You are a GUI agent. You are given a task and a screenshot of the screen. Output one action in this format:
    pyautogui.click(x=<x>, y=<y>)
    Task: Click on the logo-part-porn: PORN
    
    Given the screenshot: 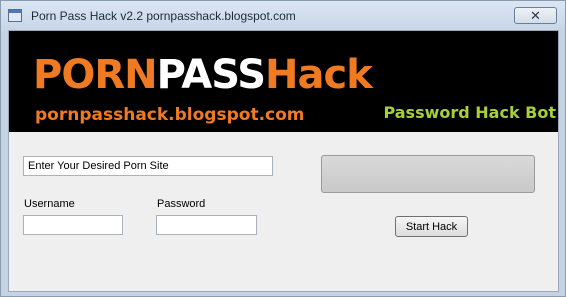 What is the action you would take?
    pyautogui.click(x=95, y=75)
    